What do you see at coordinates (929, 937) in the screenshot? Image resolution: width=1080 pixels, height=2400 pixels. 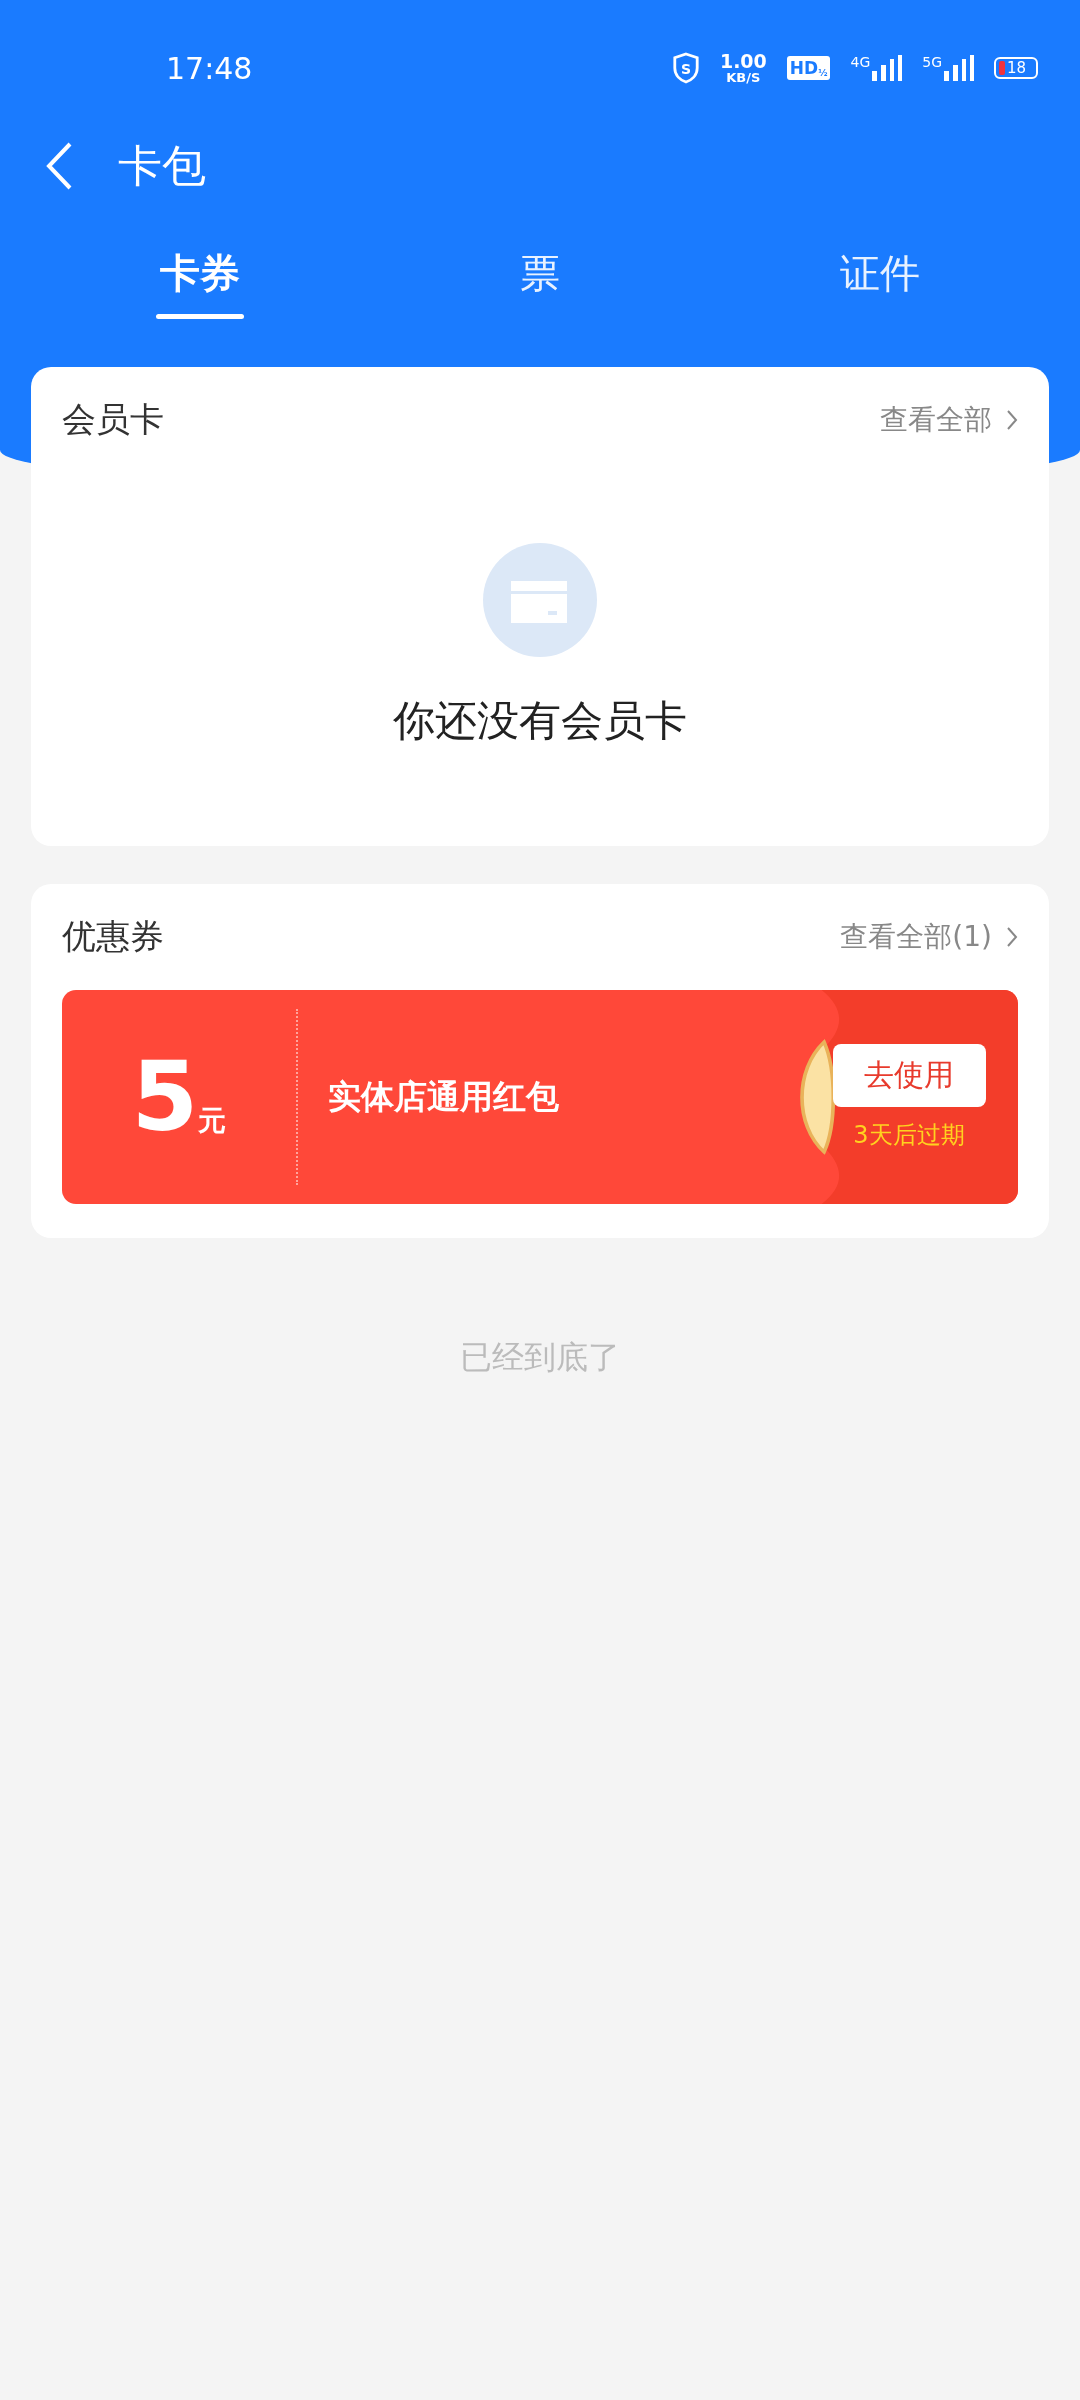 I see `view-all-link: 查看全部(1)` at bounding box center [929, 937].